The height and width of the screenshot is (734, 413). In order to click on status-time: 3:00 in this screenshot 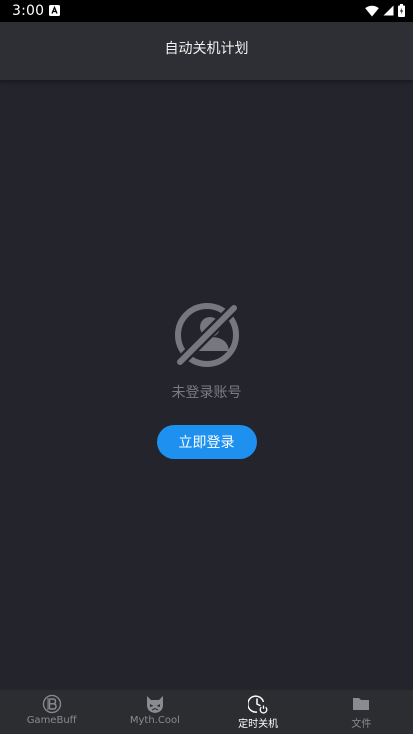, I will do `click(28, 11)`.